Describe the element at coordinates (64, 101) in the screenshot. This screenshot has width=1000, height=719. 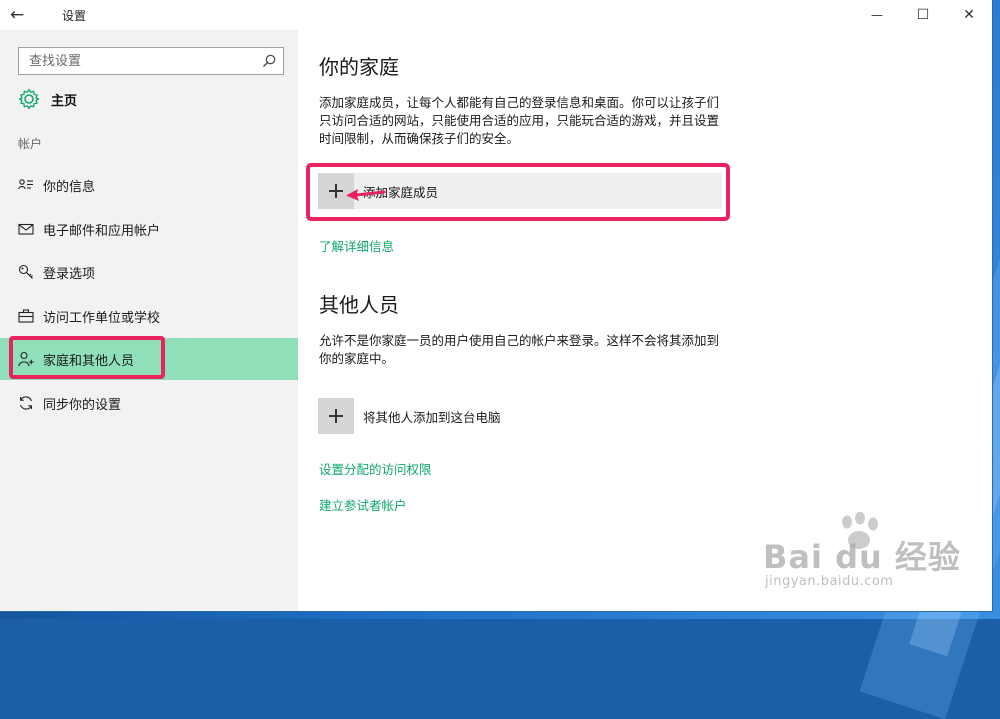
I see `home-label: 主页` at that location.